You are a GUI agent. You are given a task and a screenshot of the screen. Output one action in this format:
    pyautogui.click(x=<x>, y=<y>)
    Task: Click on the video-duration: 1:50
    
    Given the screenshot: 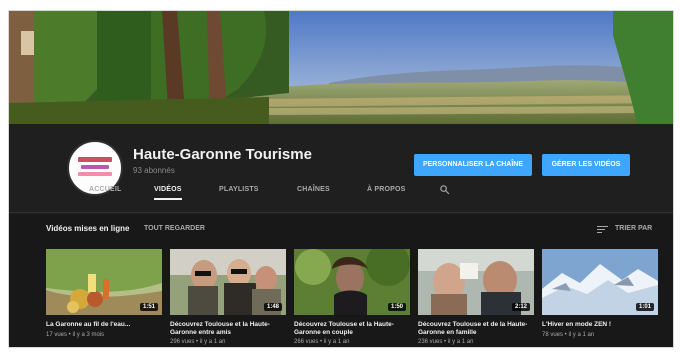 What is the action you would take?
    pyautogui.click(x=396, y=307)
    